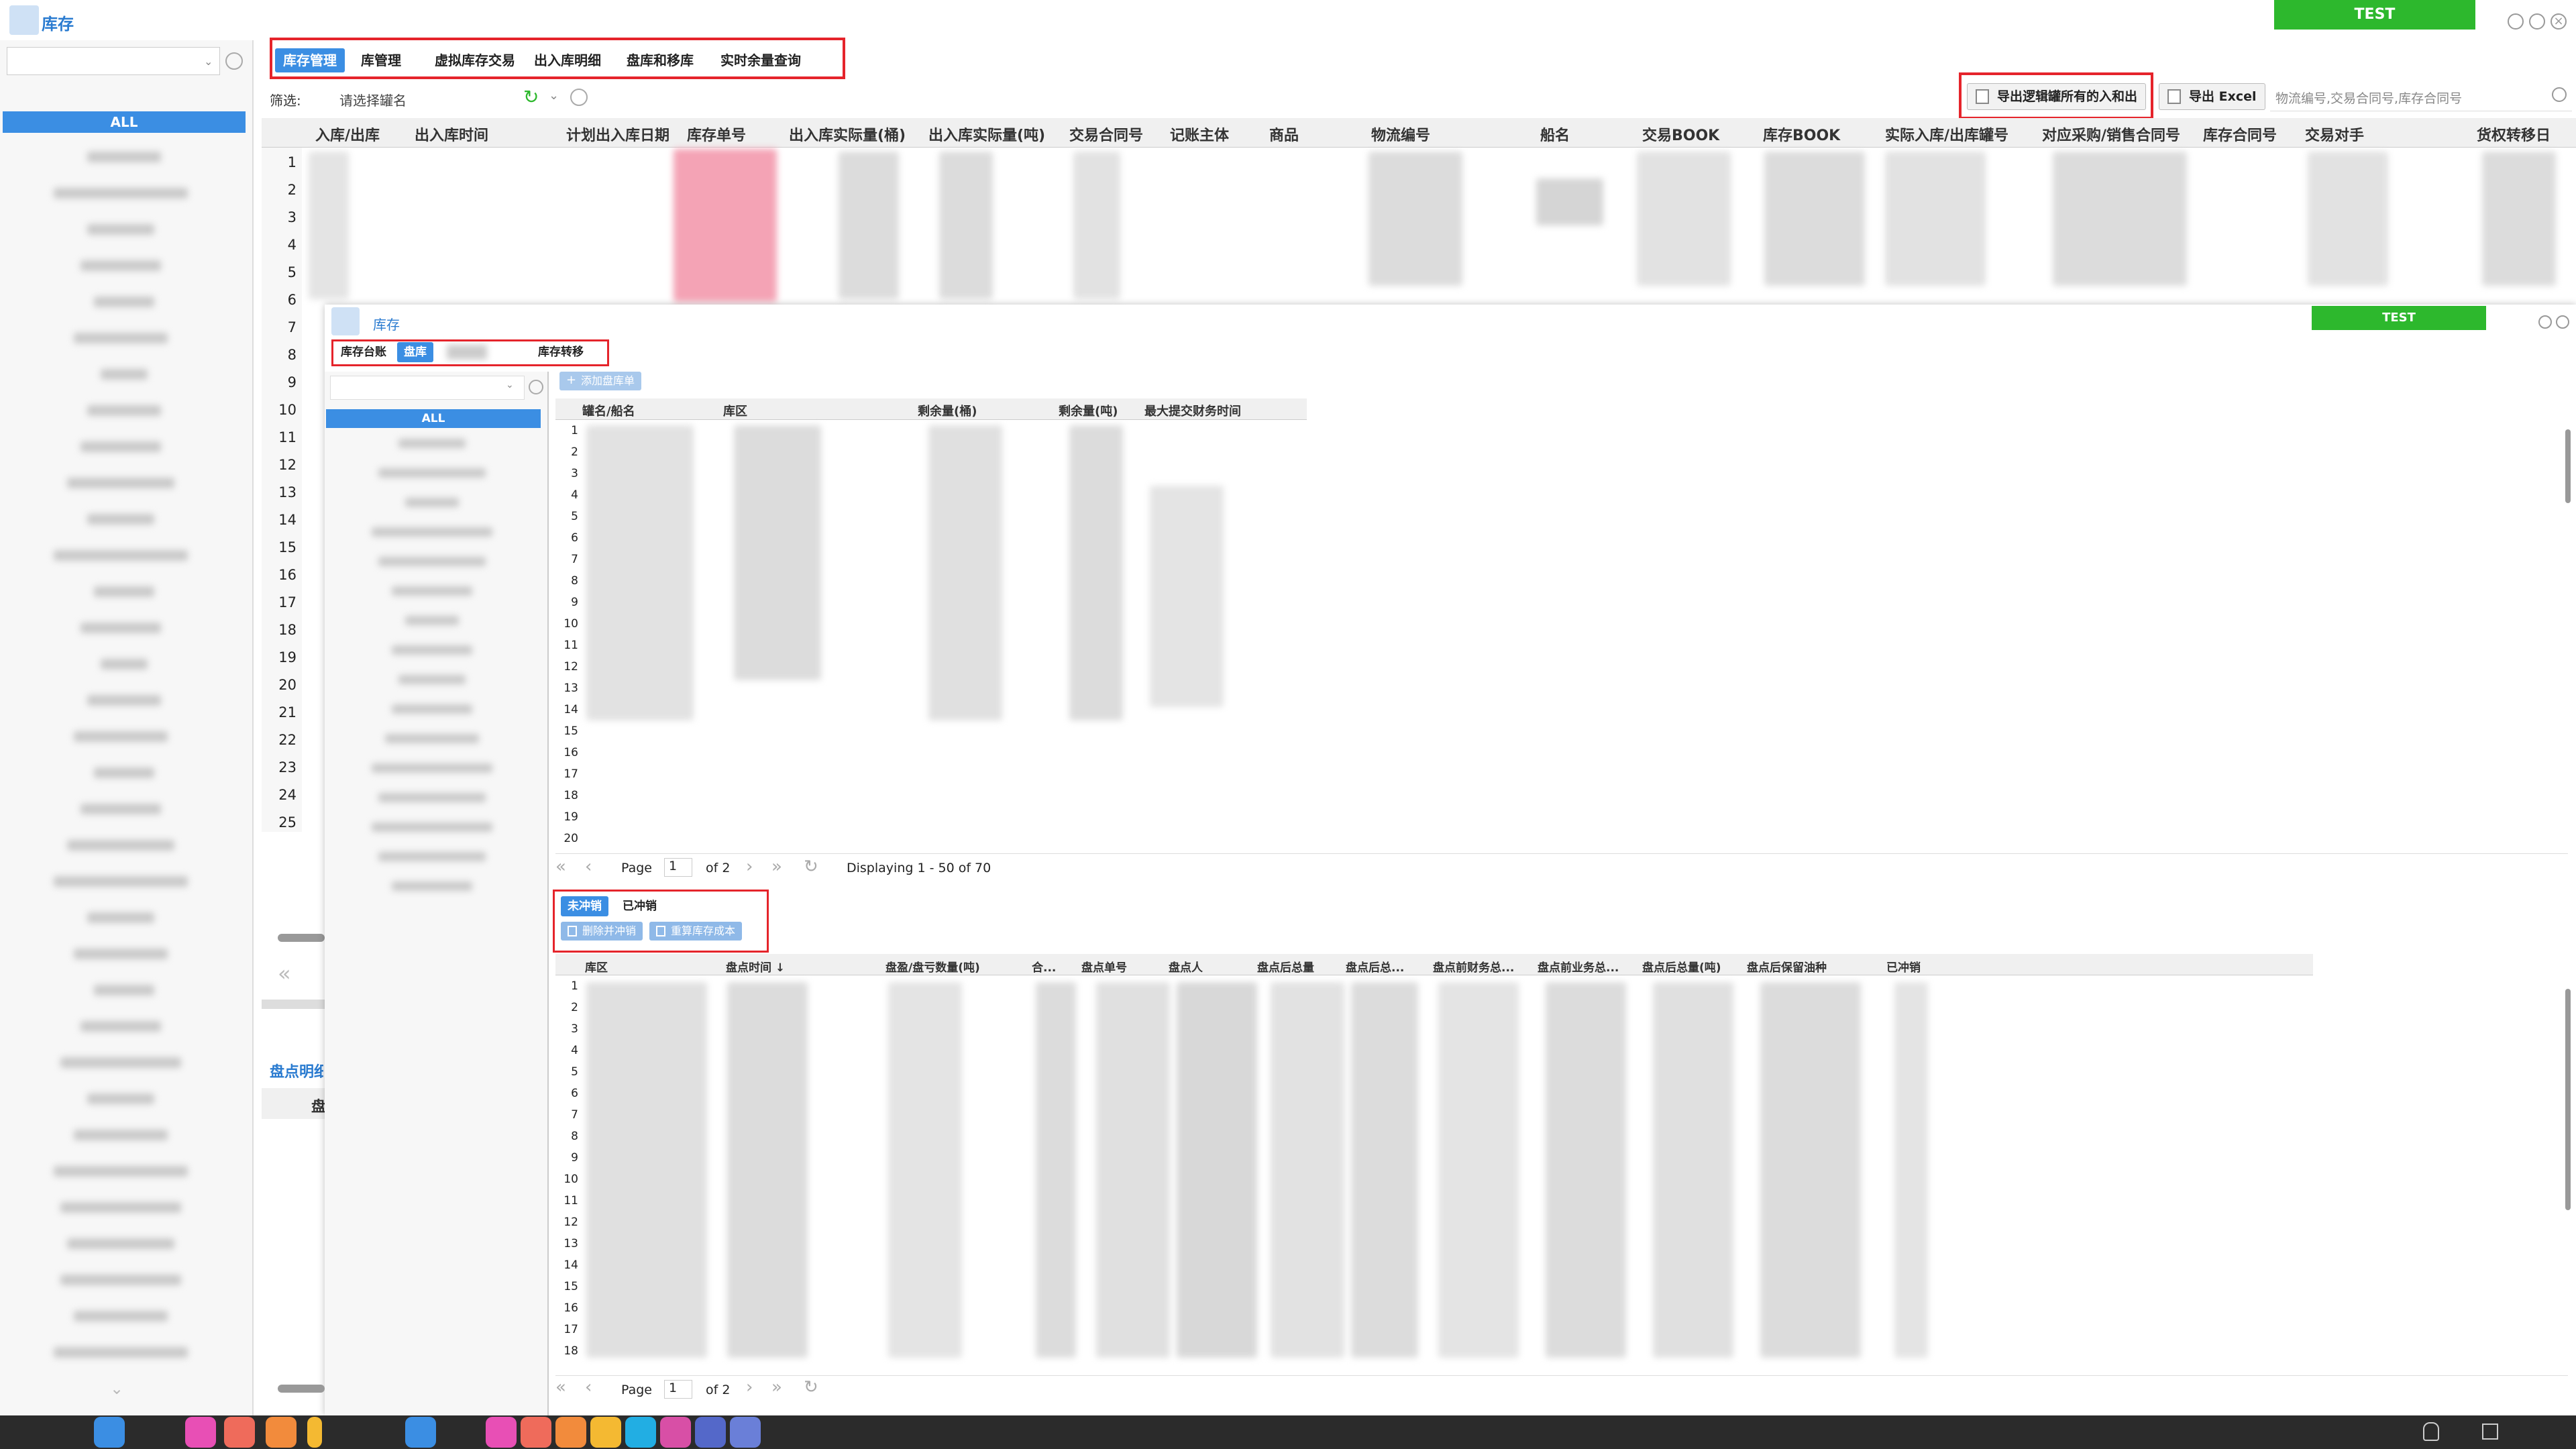  Describe the element at coordinates (1284, 134) in the screenshot. I see `column-header: 商品` at that location.